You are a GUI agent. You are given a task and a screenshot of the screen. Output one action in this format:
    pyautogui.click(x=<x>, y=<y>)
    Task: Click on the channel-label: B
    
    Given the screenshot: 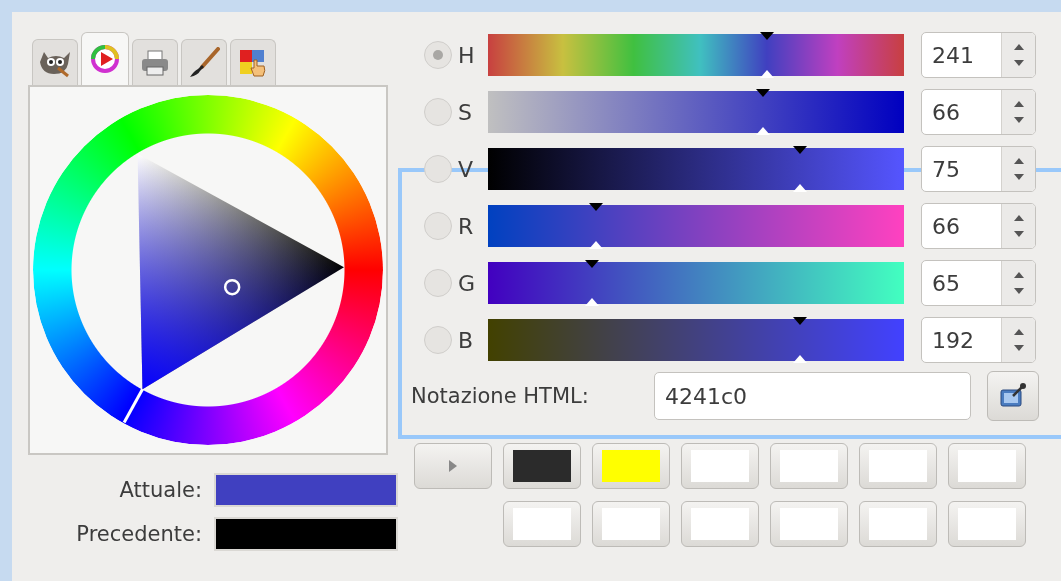 What is the action you would take?
    pyautogui.click(x=466, y=340)
    